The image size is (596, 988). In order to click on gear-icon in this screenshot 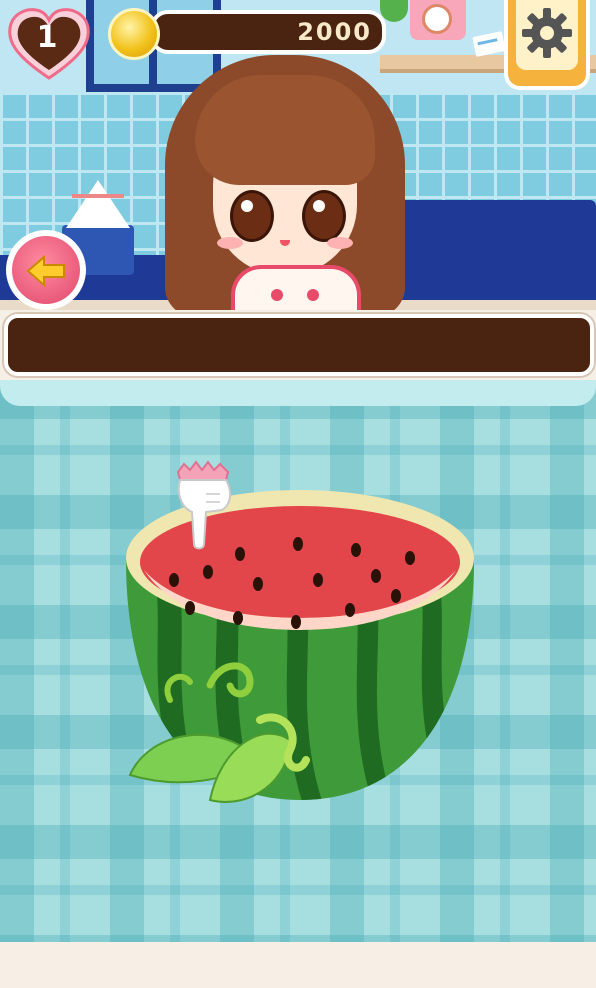, I will do `click(547, 33)`.